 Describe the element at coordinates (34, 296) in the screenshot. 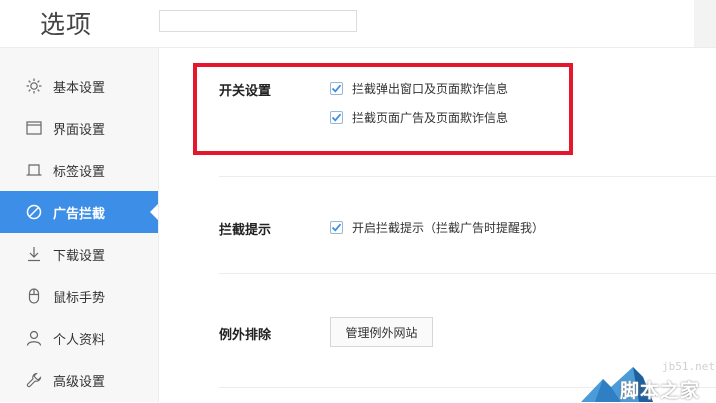

I see `mouse-icon` at that location.